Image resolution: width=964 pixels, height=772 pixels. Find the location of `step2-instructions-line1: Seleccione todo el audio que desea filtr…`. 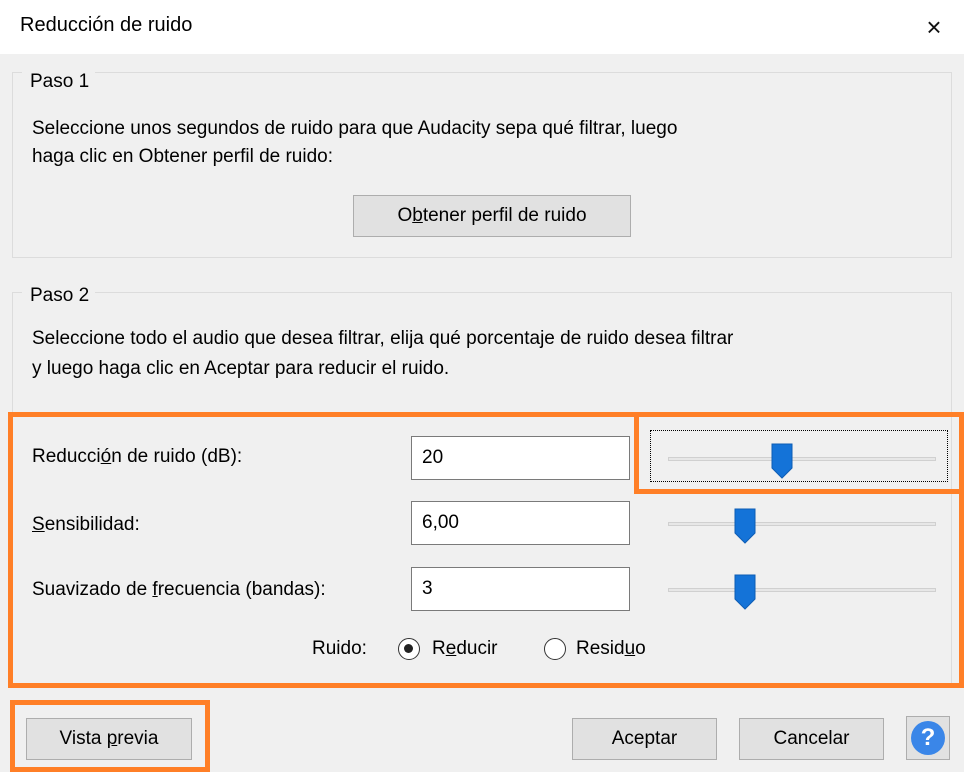

step2-instructions-line1: Seleccione todo el audio que desea filtr… is located at coordinates (383, 338).